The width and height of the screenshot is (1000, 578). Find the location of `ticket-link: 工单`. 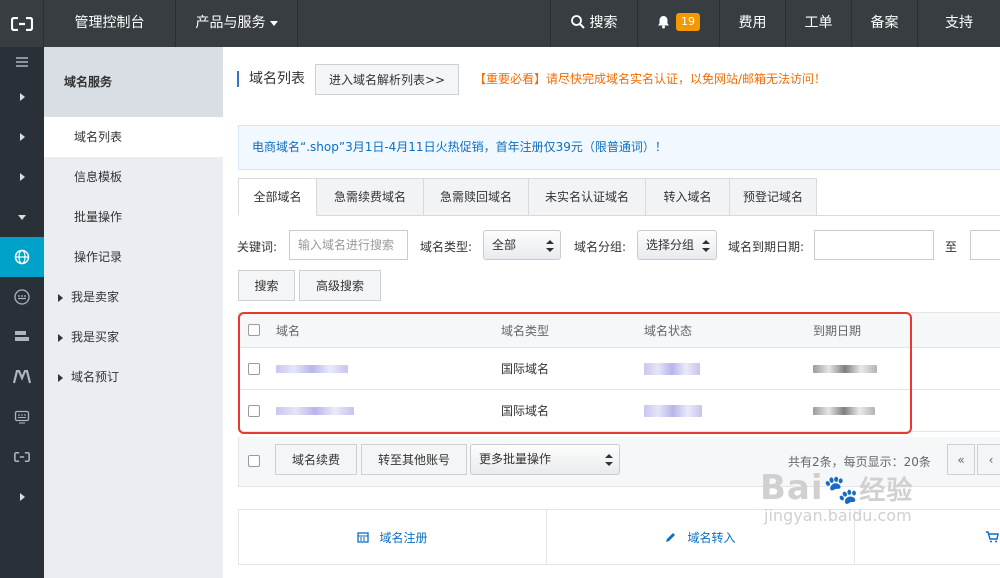

ticket-link: 工单 is located at coordinates (819, 23).